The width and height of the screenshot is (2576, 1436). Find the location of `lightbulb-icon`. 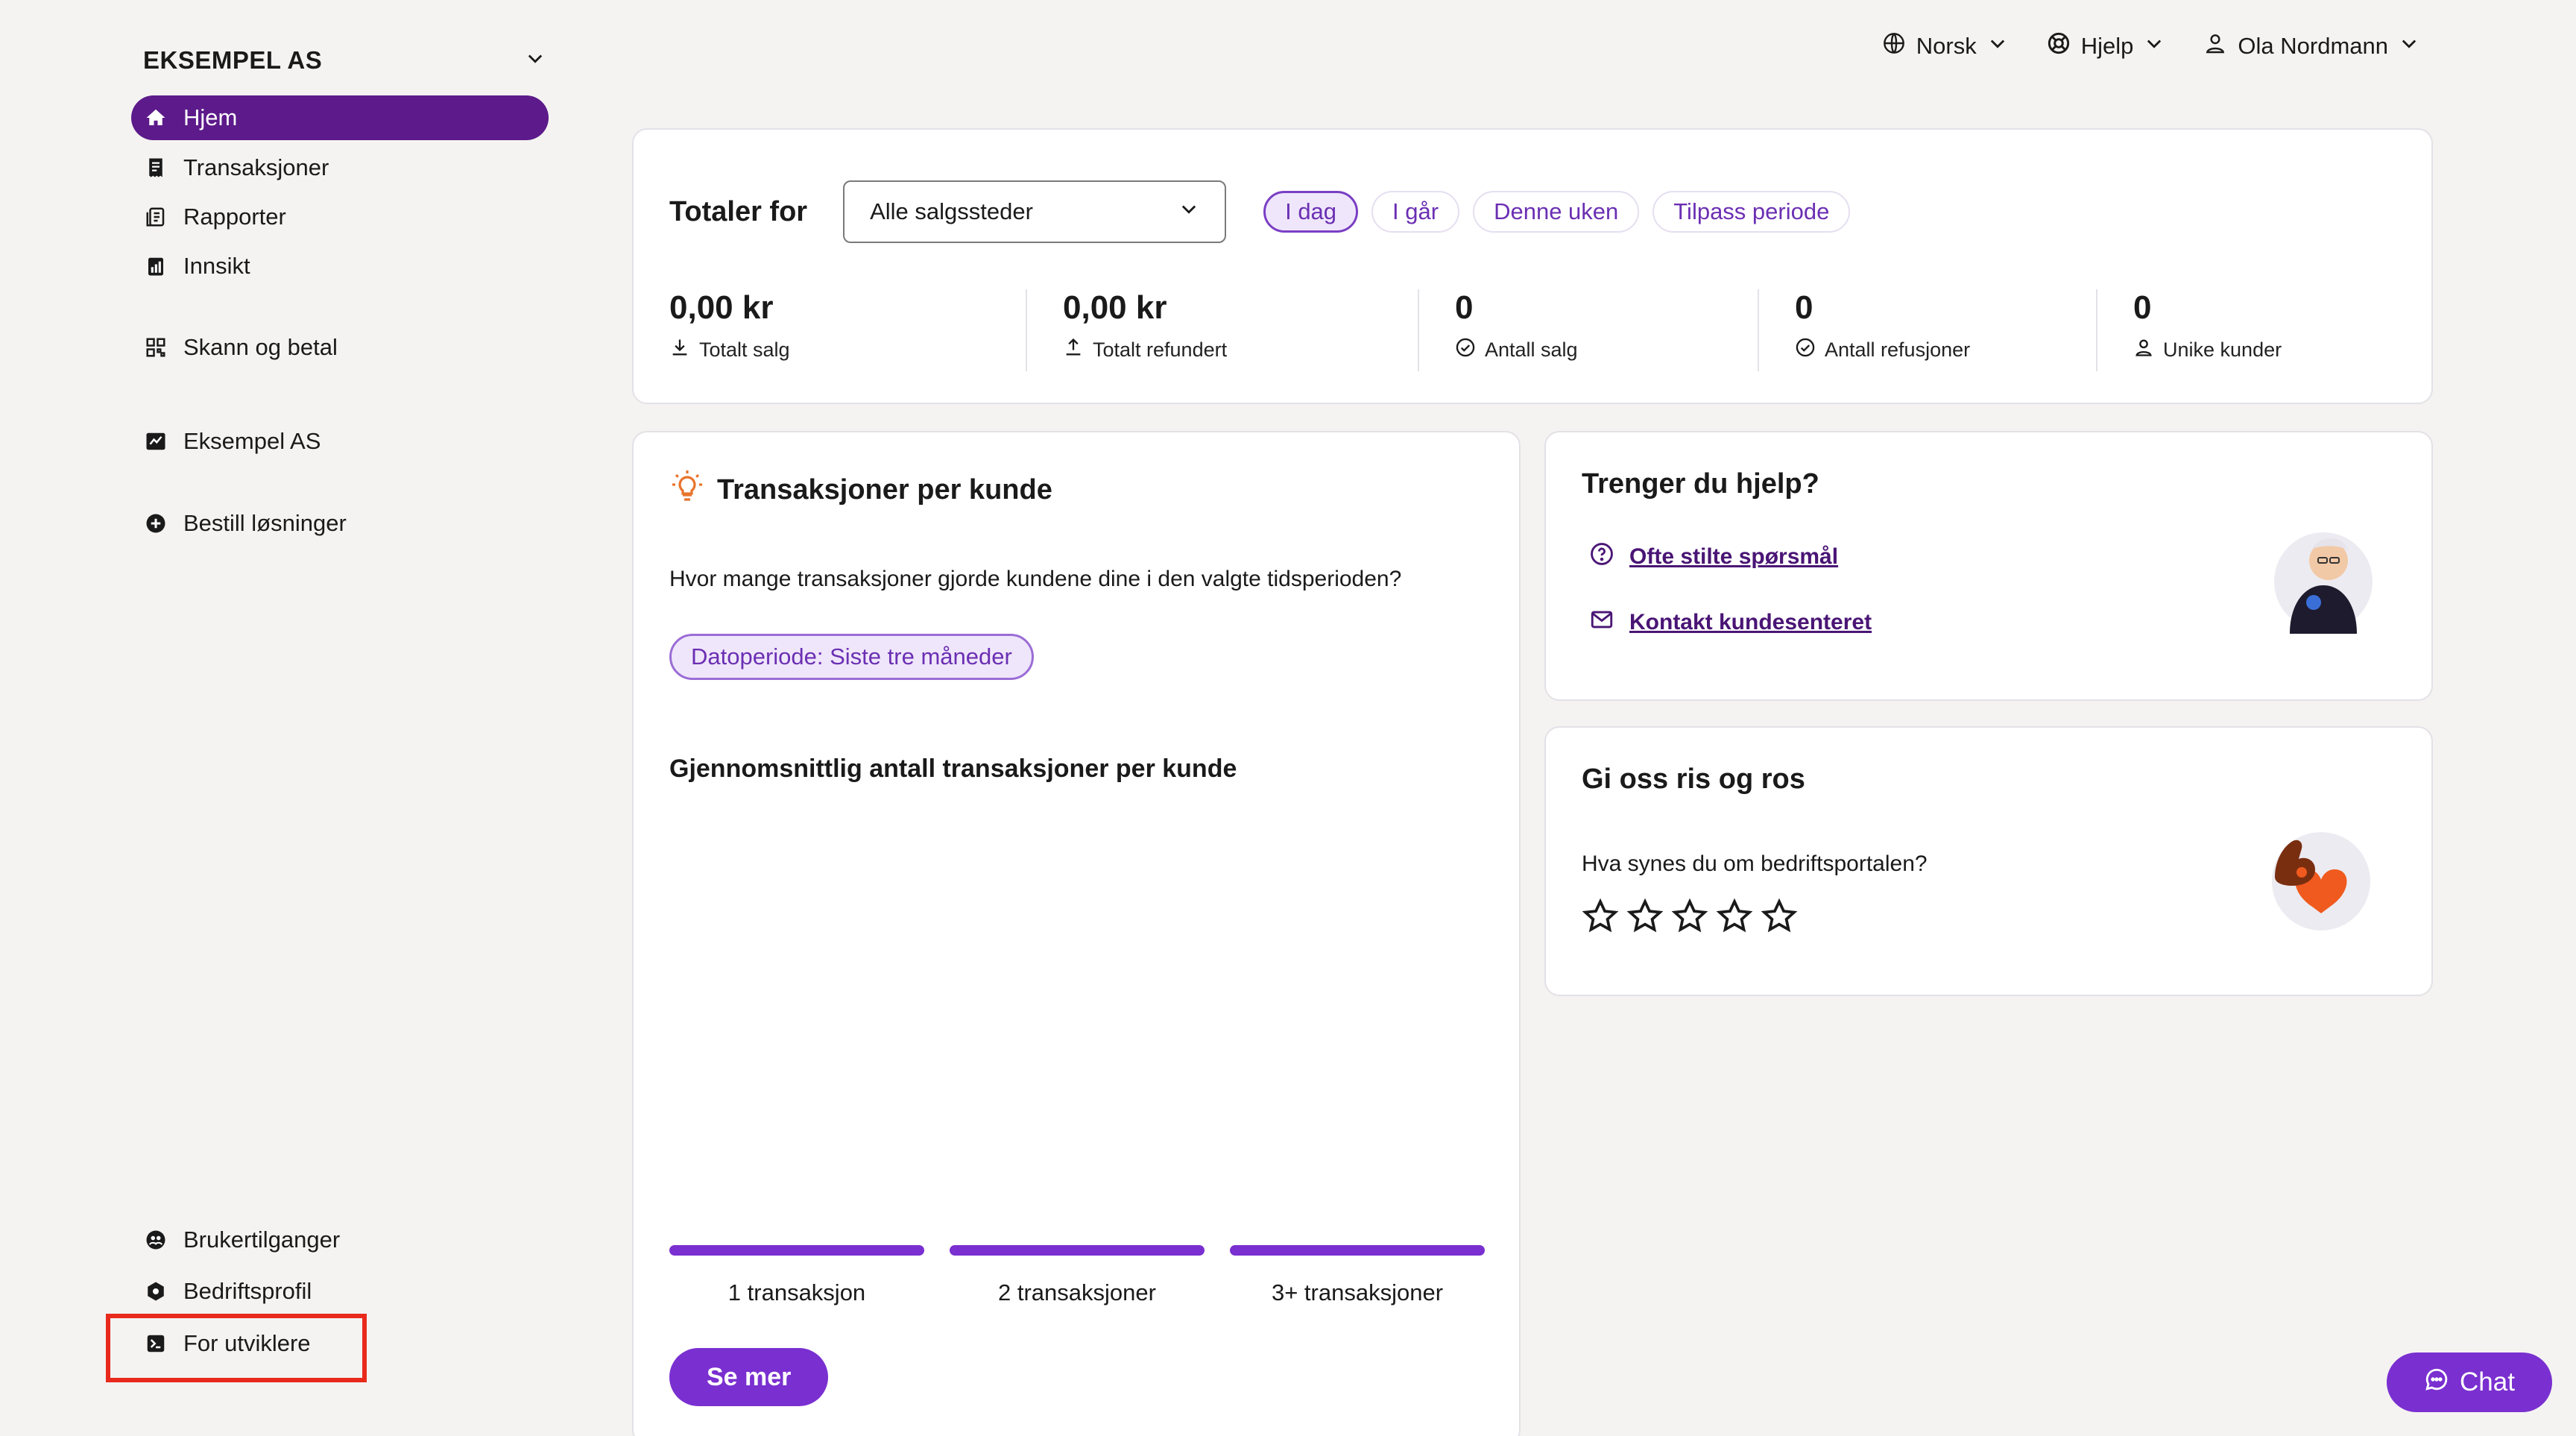

lightbulb-icon is located at coordinates (687, 490).